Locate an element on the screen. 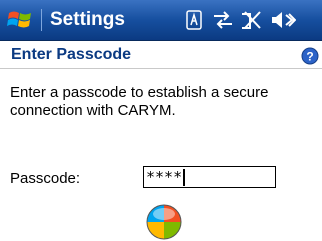 The width and height of the screenshot is (322, 241). help-icon: ? is located at coordinates (310, 56).